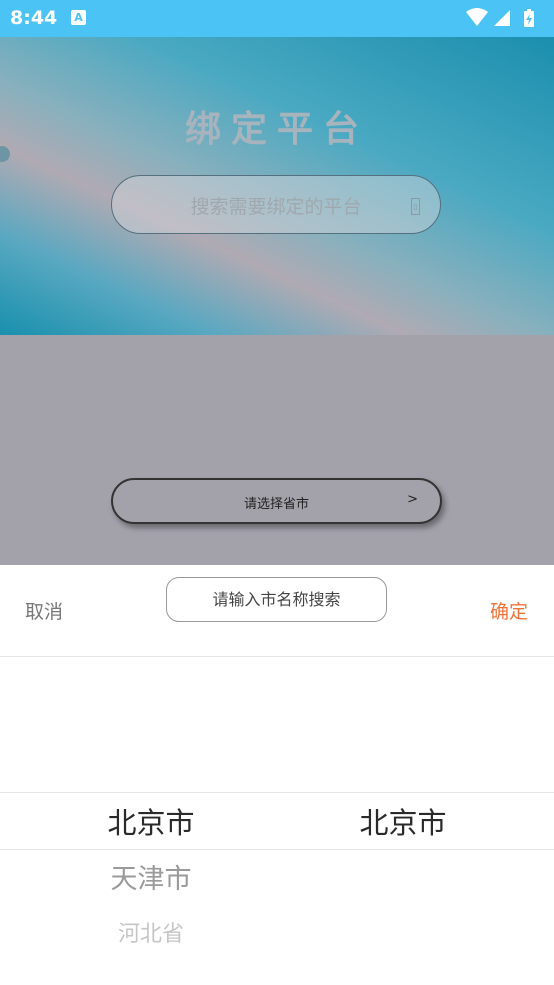 The width and height of the screenshot is (554, 985). I want to click on region-select-button: 请选择省市 >, so click(276, 501).